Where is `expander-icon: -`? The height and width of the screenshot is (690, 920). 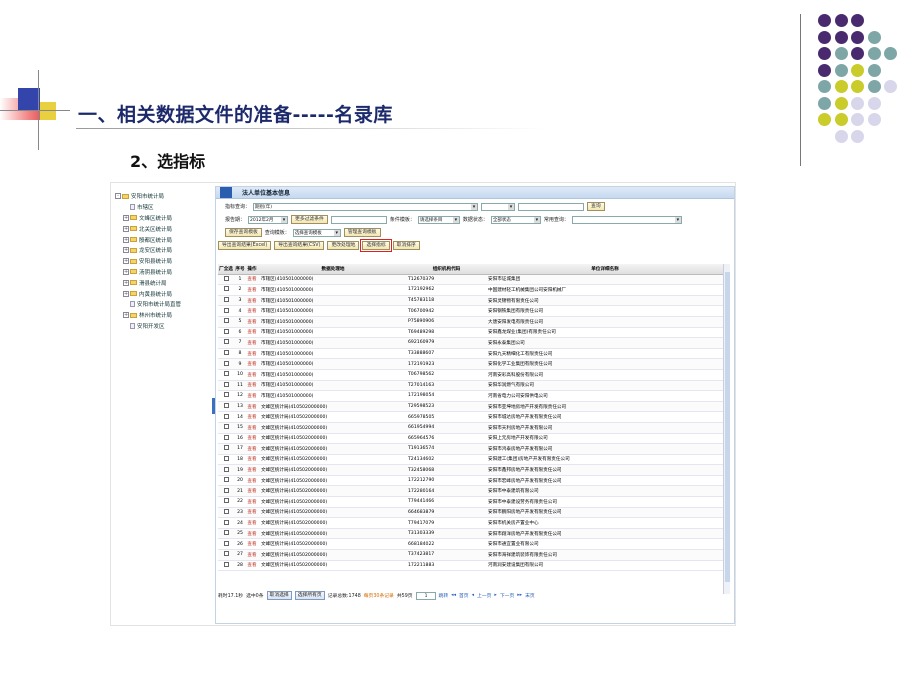
expander-icon: - is located at coordinates (118, 196).